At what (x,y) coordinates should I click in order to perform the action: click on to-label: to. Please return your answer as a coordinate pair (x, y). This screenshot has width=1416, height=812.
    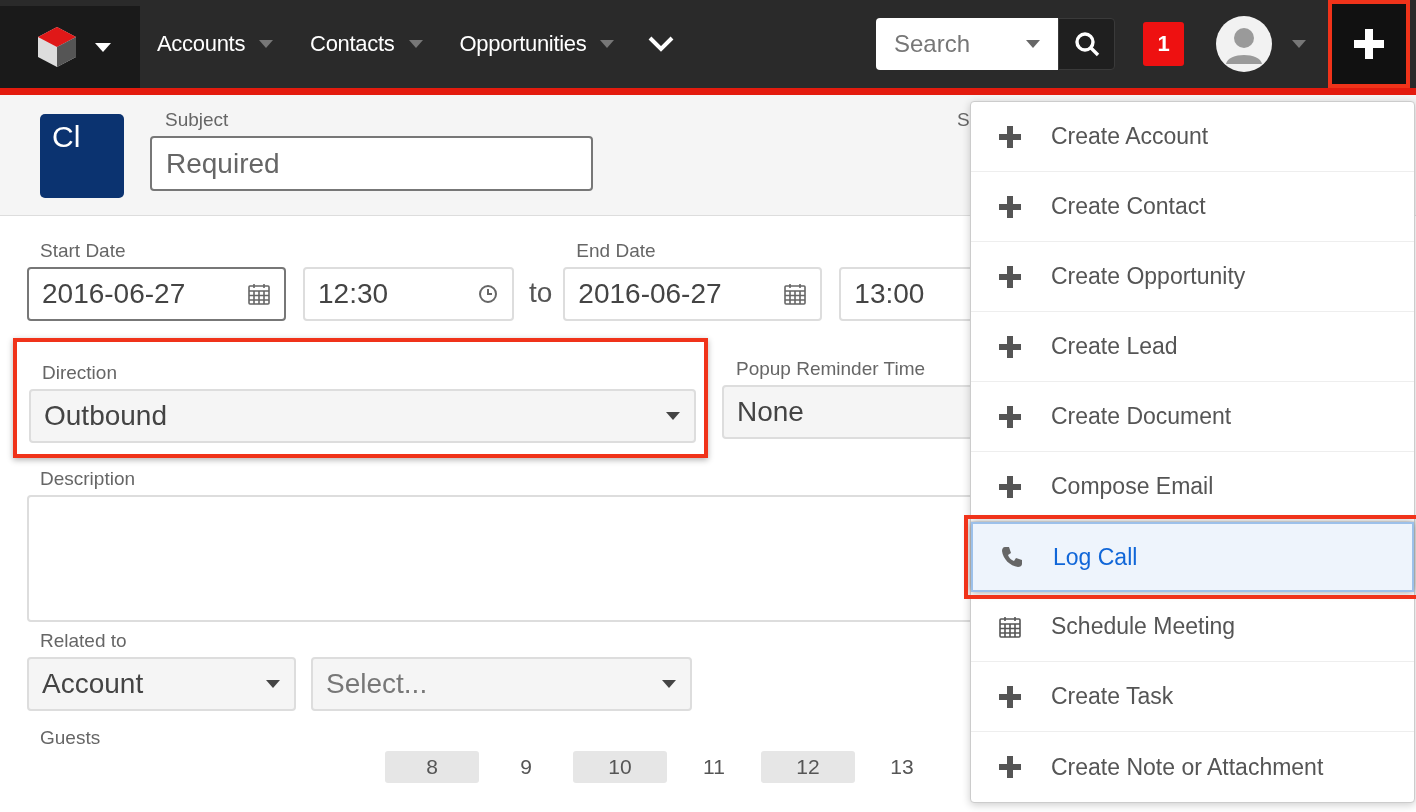
    Looking at the image, I should click on (541, 293).